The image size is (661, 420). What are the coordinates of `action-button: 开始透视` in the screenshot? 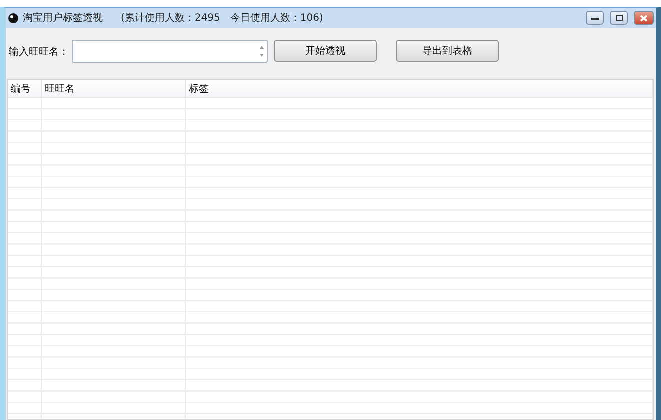 It's located at (325, 51).